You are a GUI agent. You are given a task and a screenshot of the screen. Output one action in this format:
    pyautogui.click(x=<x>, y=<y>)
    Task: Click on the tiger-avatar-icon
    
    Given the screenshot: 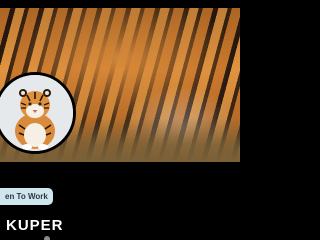 What is the action you would take?
    pyautogui.click(x=36, y=113)
    